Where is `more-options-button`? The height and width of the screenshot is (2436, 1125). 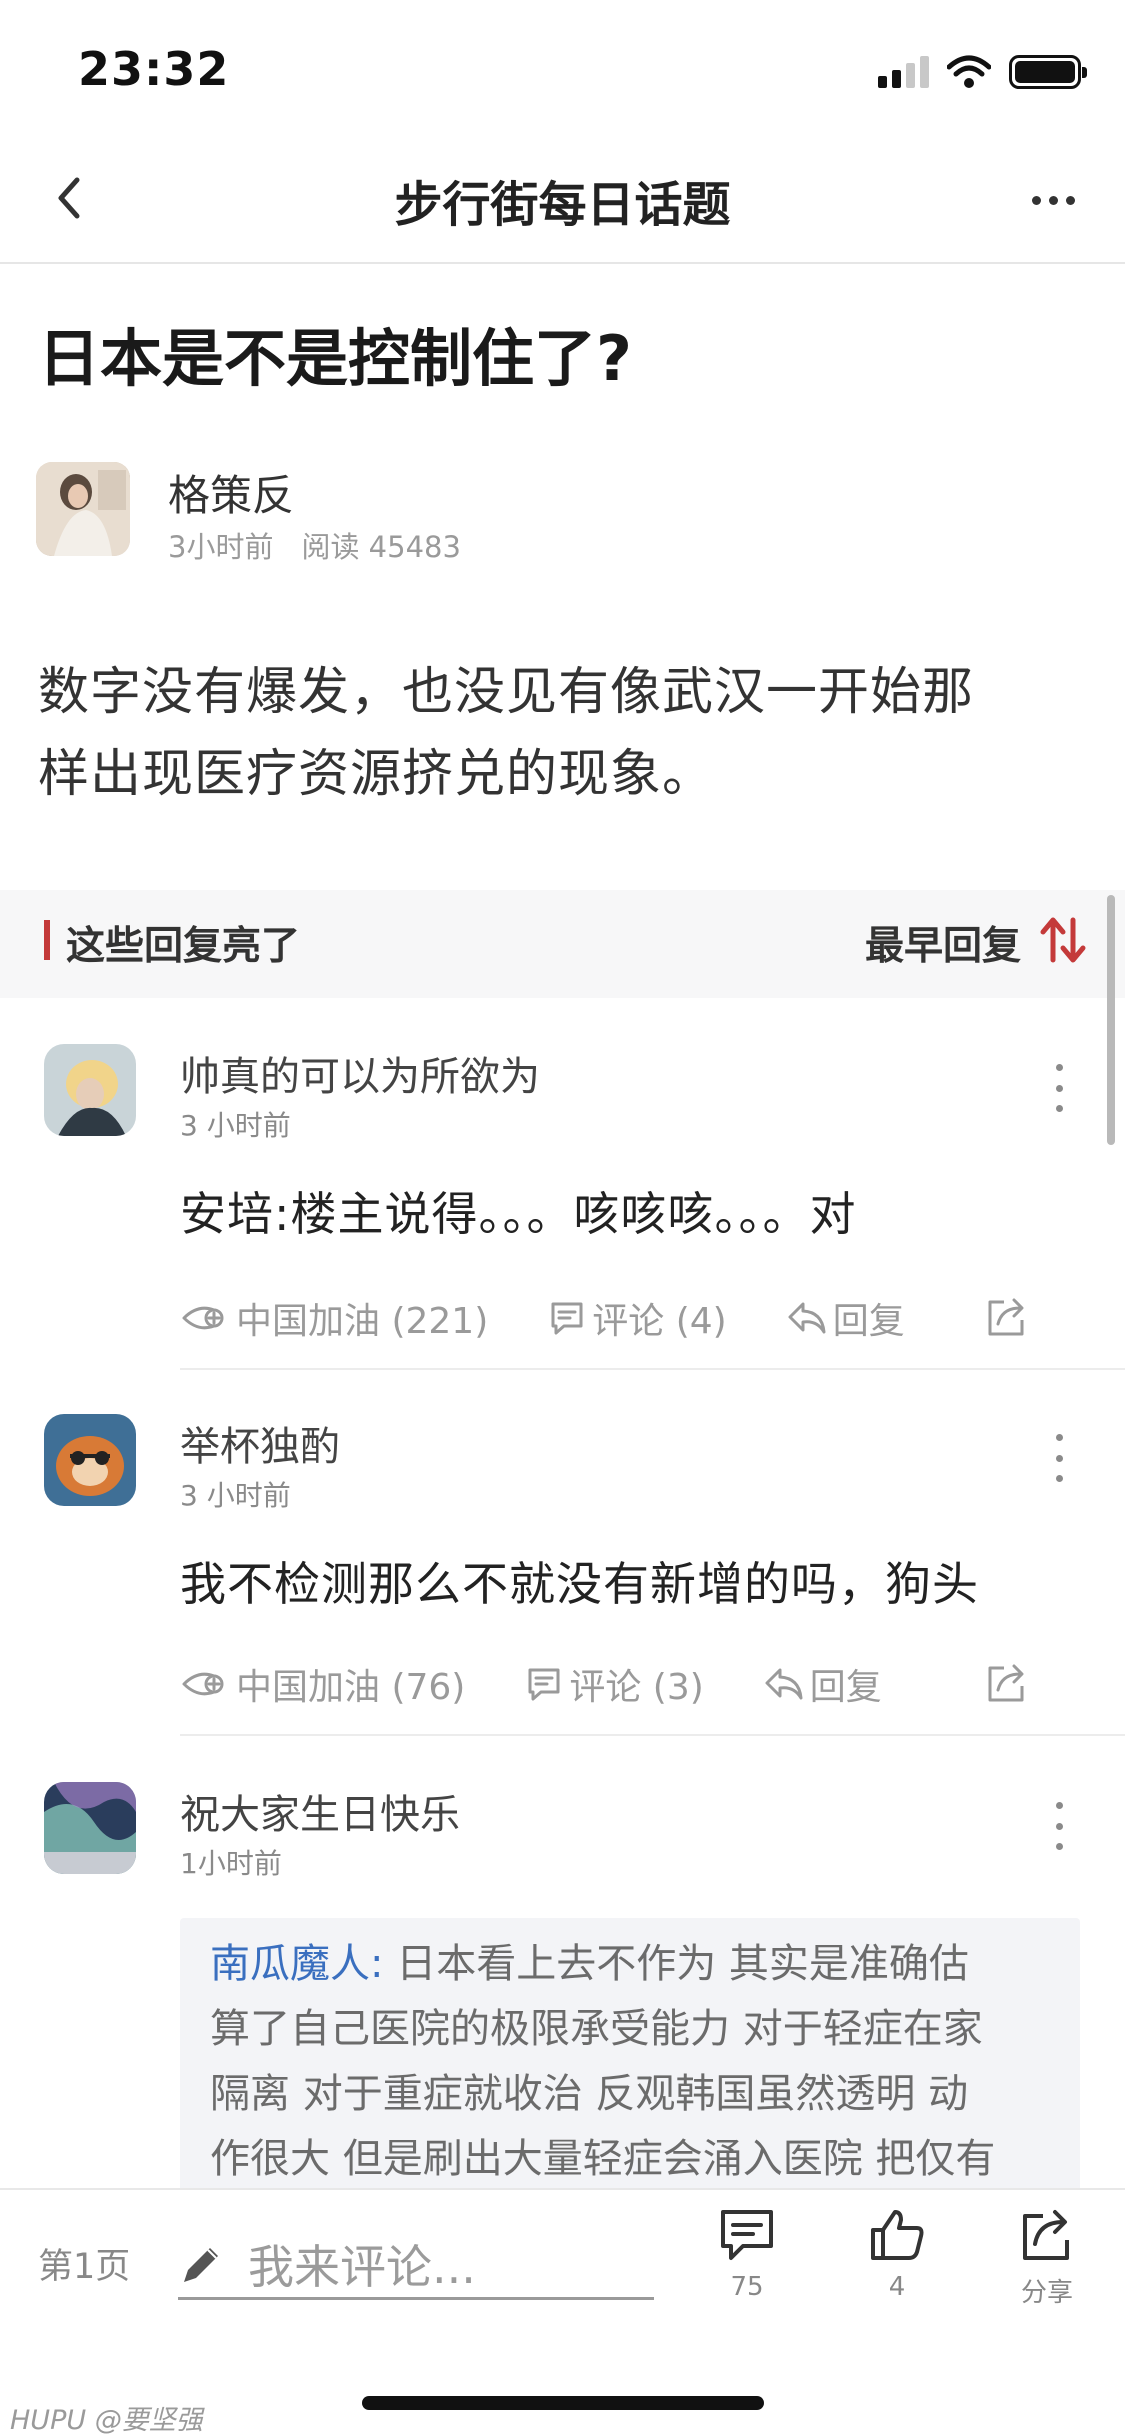
more-options-button is located at coordinates (1053, 200).